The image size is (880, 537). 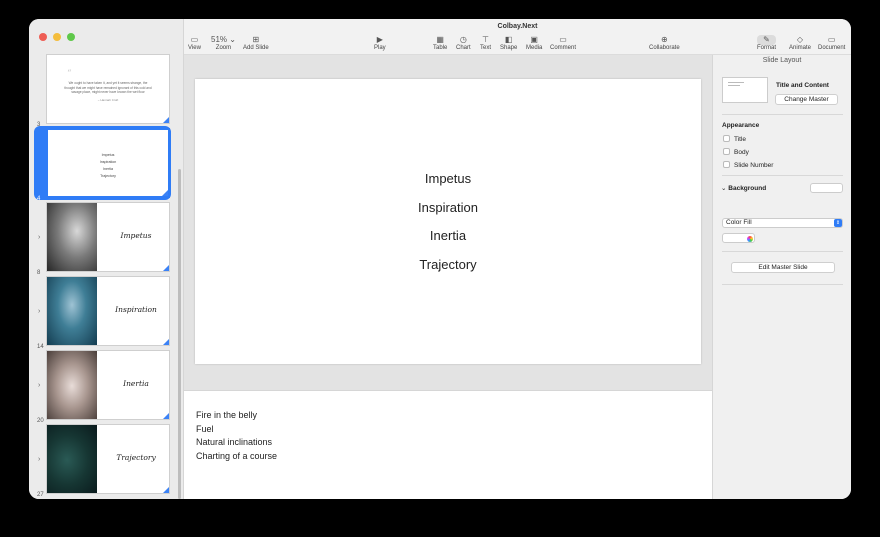 I want to click on view-label: View, so click(x=194, y=48).